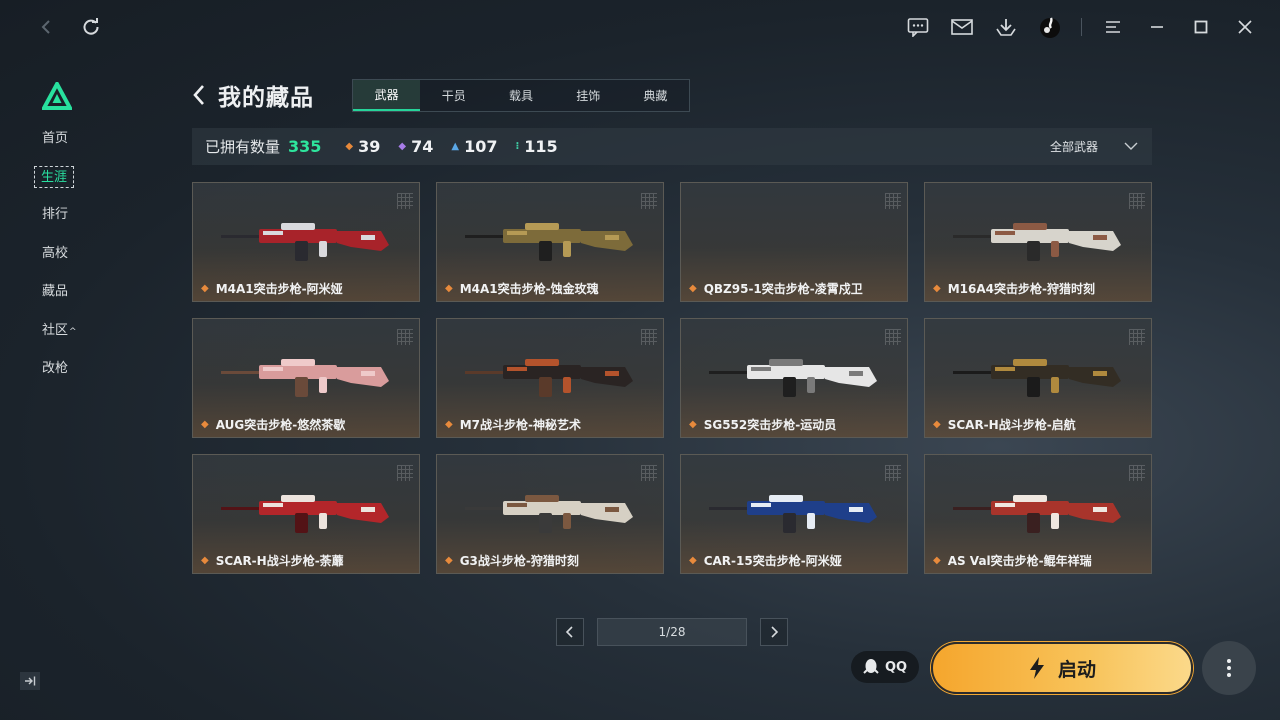 The image size is (1280, 720). I want to click on sidebar-item-home: 首页, so click(55, 139).